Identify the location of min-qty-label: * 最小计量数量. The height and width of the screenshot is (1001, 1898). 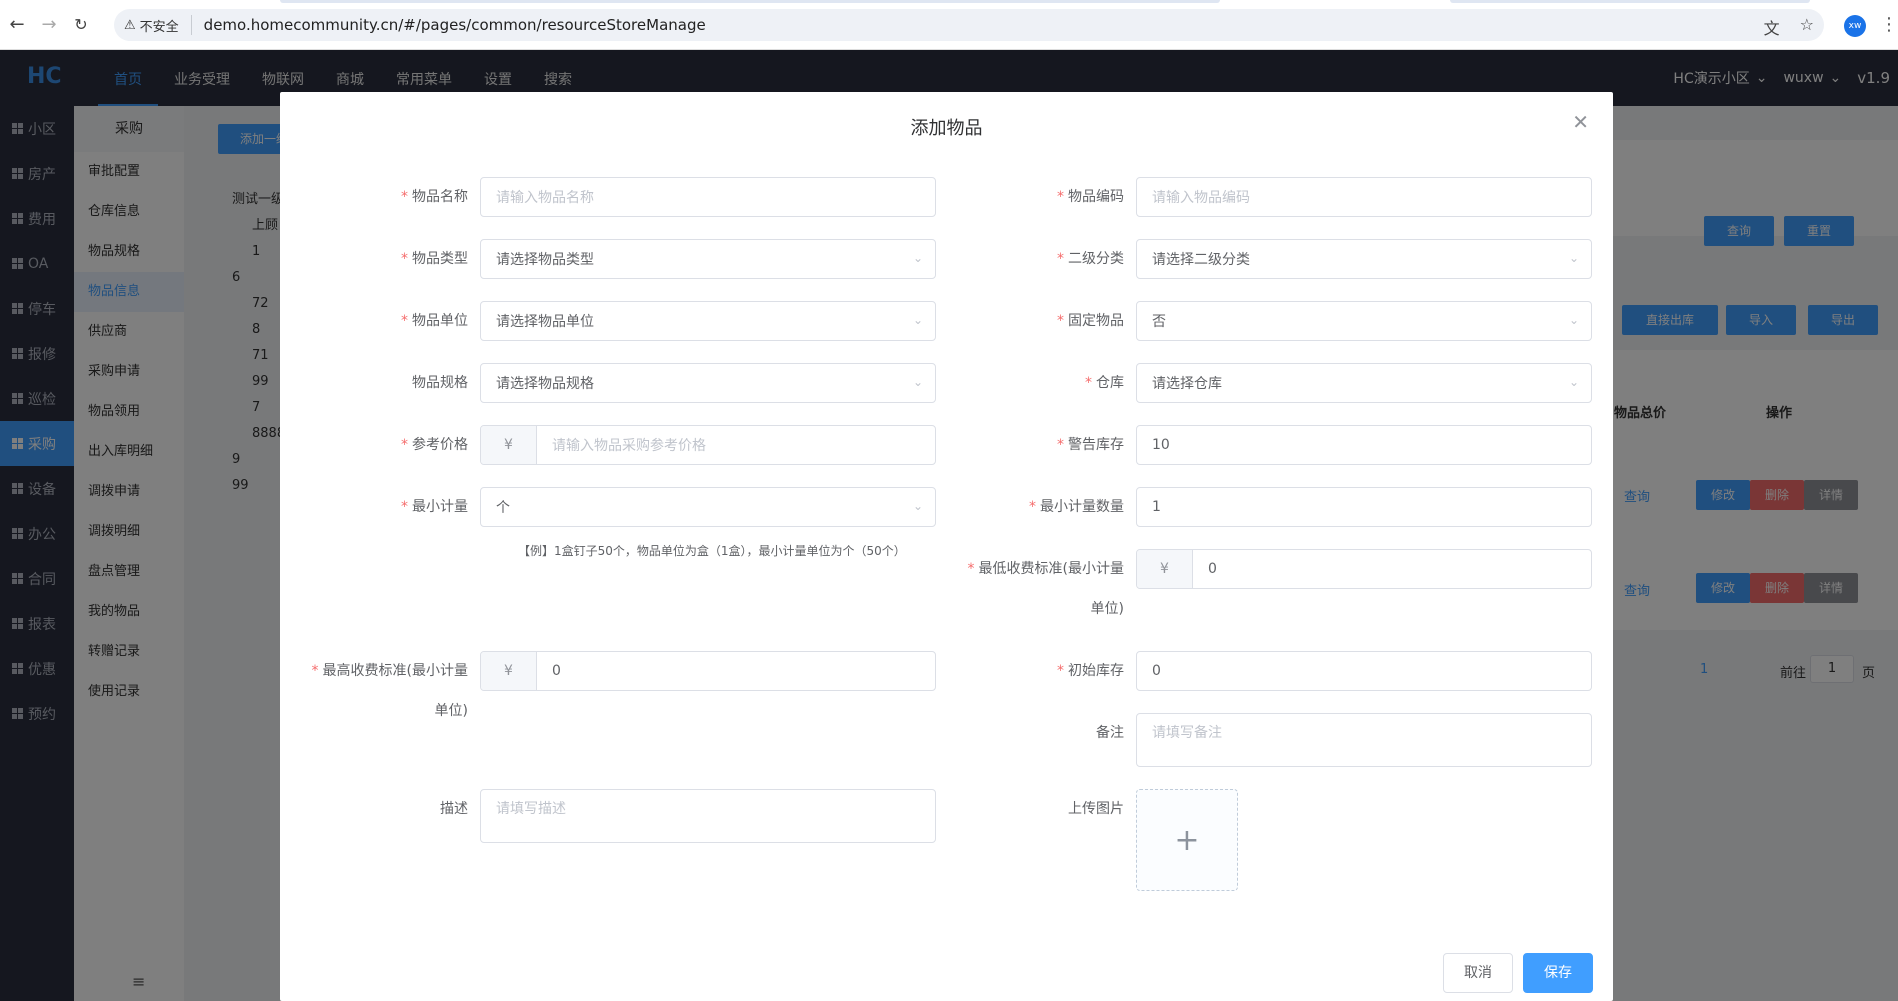
(1076, 507).